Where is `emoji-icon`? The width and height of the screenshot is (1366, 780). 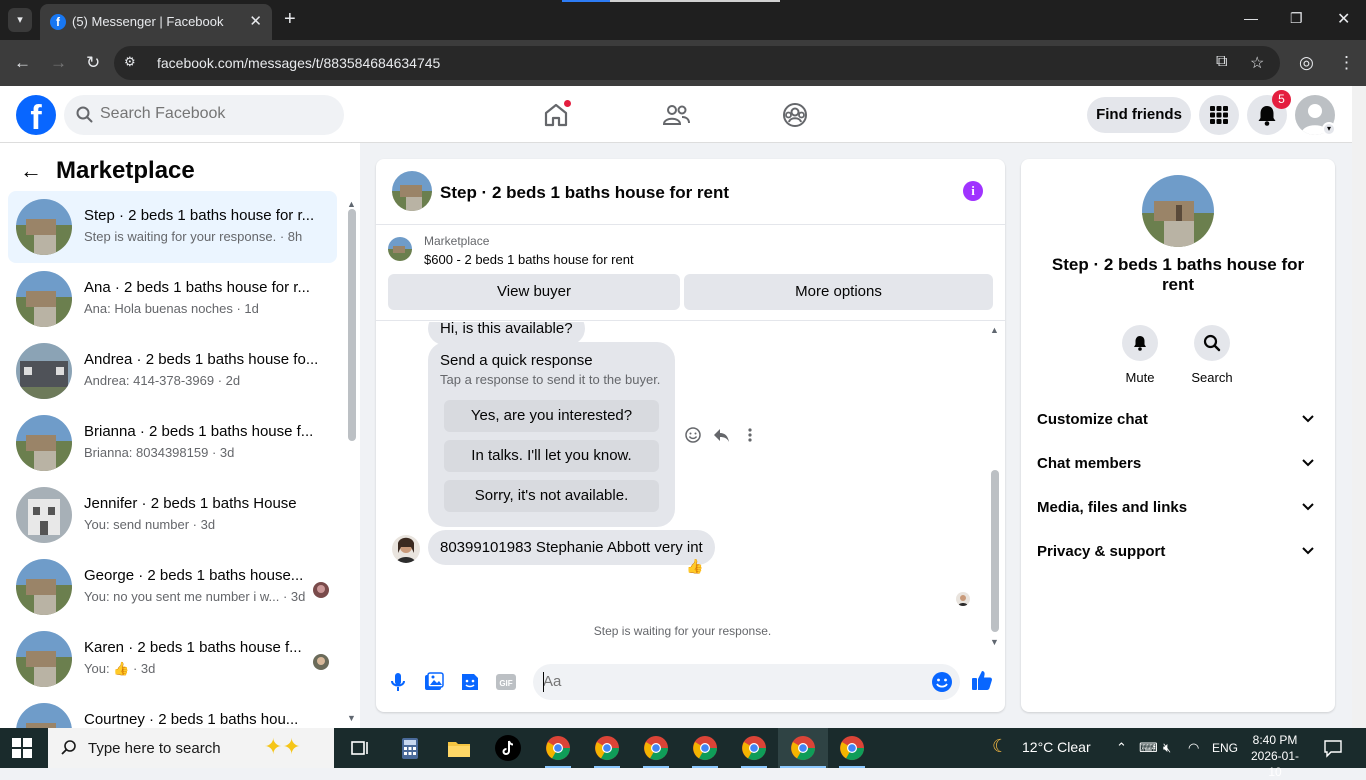
emoji-icon is located at coordinates (942, 682).